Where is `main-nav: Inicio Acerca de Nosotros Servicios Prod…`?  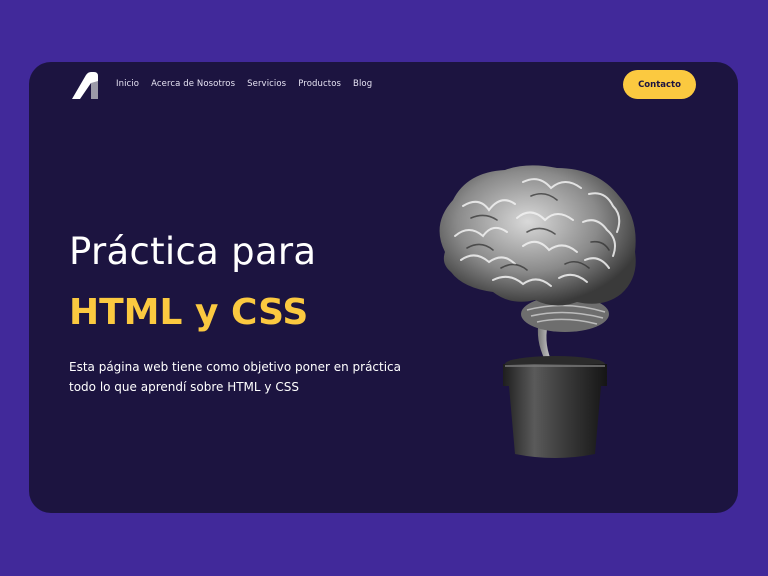
main-nav: Inicio Acerca de Nosotros Servicios Prod… is located at coordinates (244, 84).